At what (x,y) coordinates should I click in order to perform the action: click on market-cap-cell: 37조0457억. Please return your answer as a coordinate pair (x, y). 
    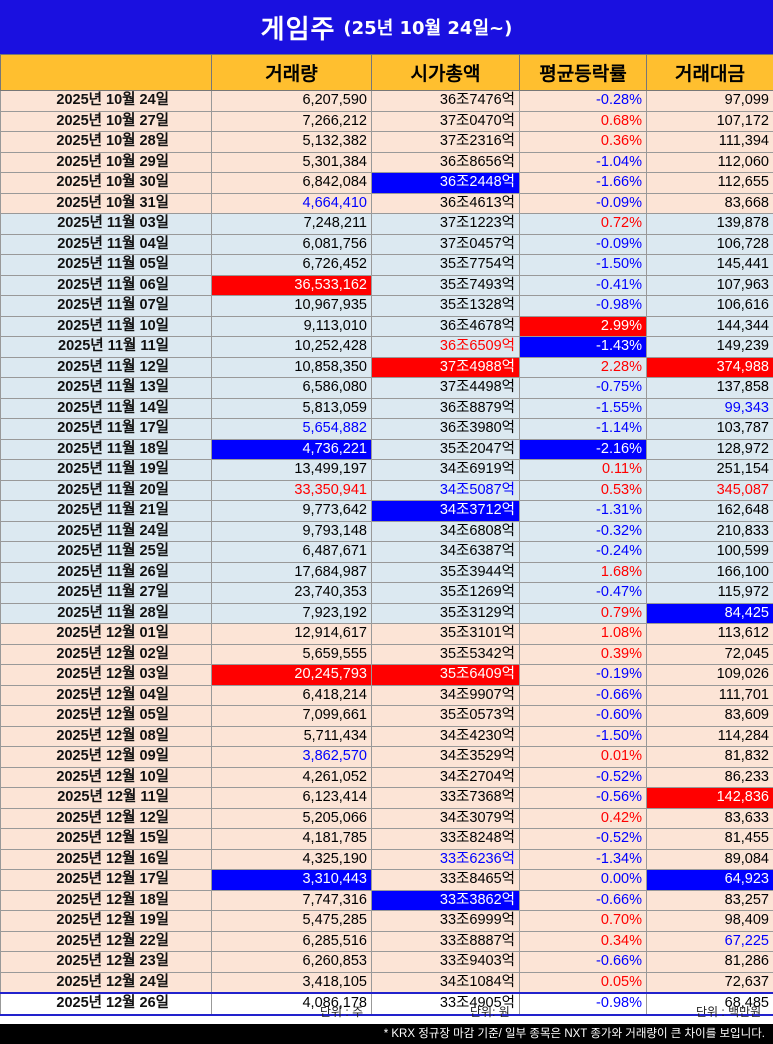
    Looking at the image, I should click on (445, 244).